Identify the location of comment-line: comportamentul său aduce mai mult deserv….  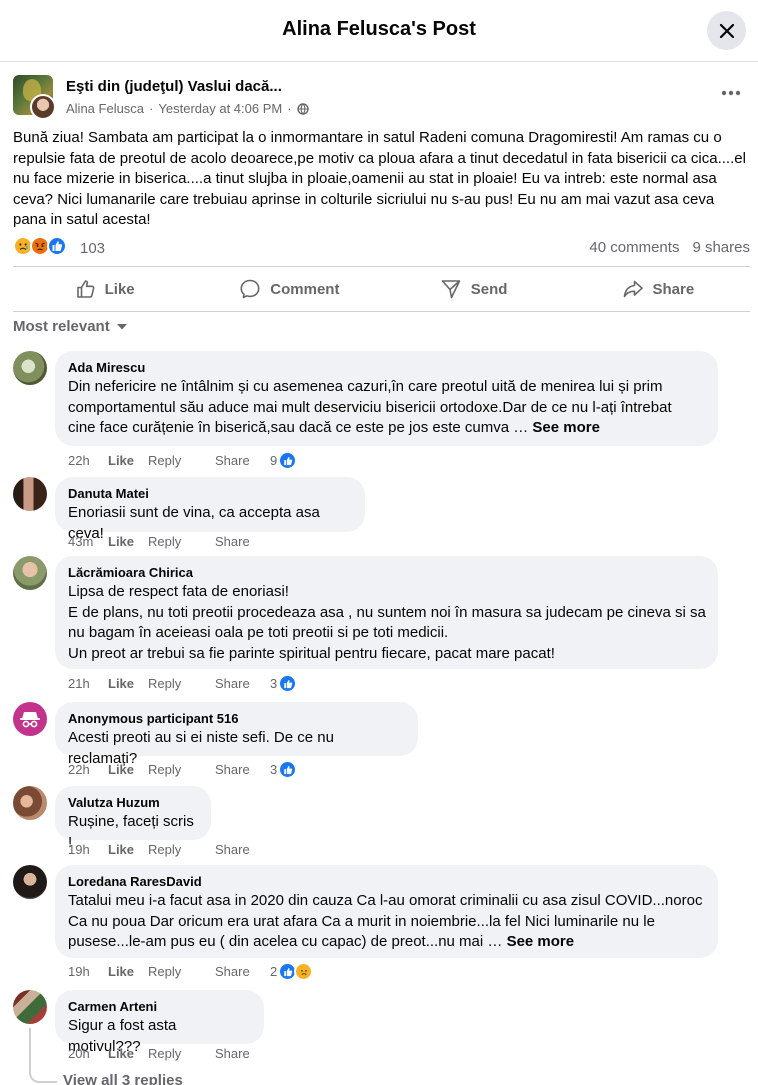
(370, 407).